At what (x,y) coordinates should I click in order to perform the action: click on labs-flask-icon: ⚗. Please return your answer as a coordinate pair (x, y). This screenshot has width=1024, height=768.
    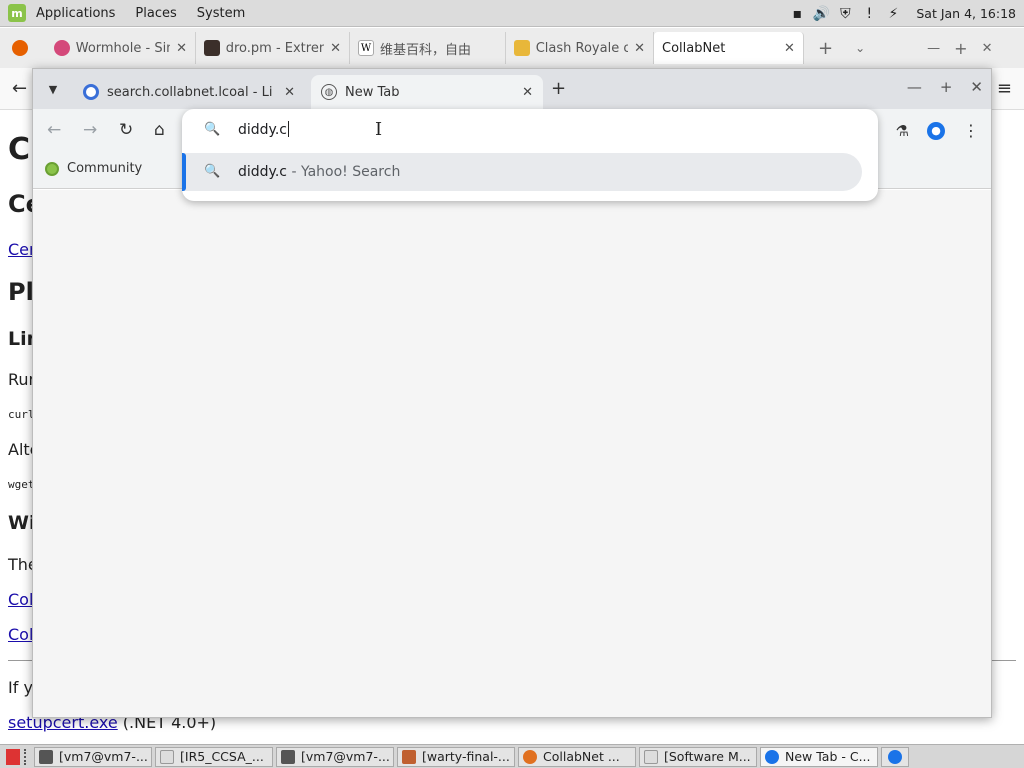
    Looking at the image, I should click on (902, 131).